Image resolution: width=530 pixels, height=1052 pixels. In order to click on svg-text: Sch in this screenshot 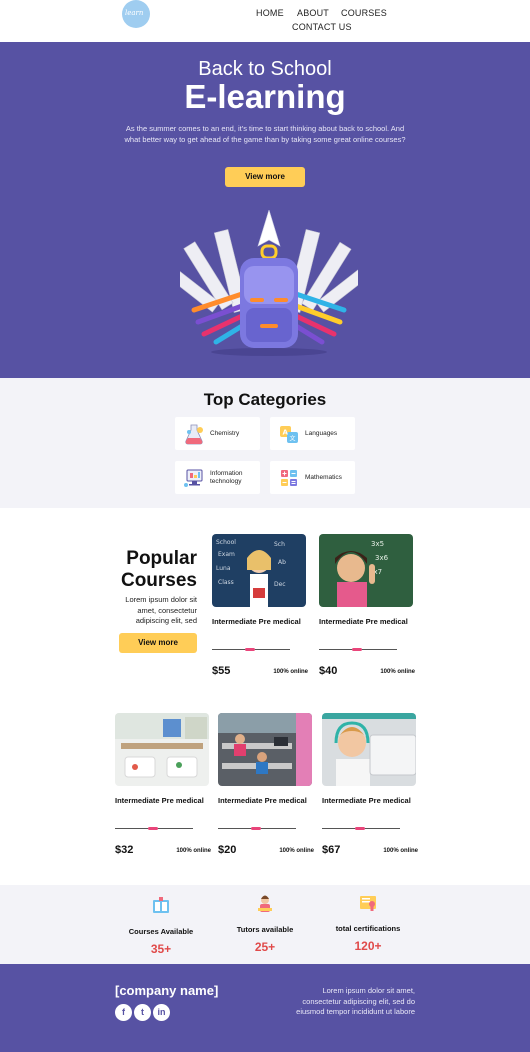, I will do `click(279, 544)`.